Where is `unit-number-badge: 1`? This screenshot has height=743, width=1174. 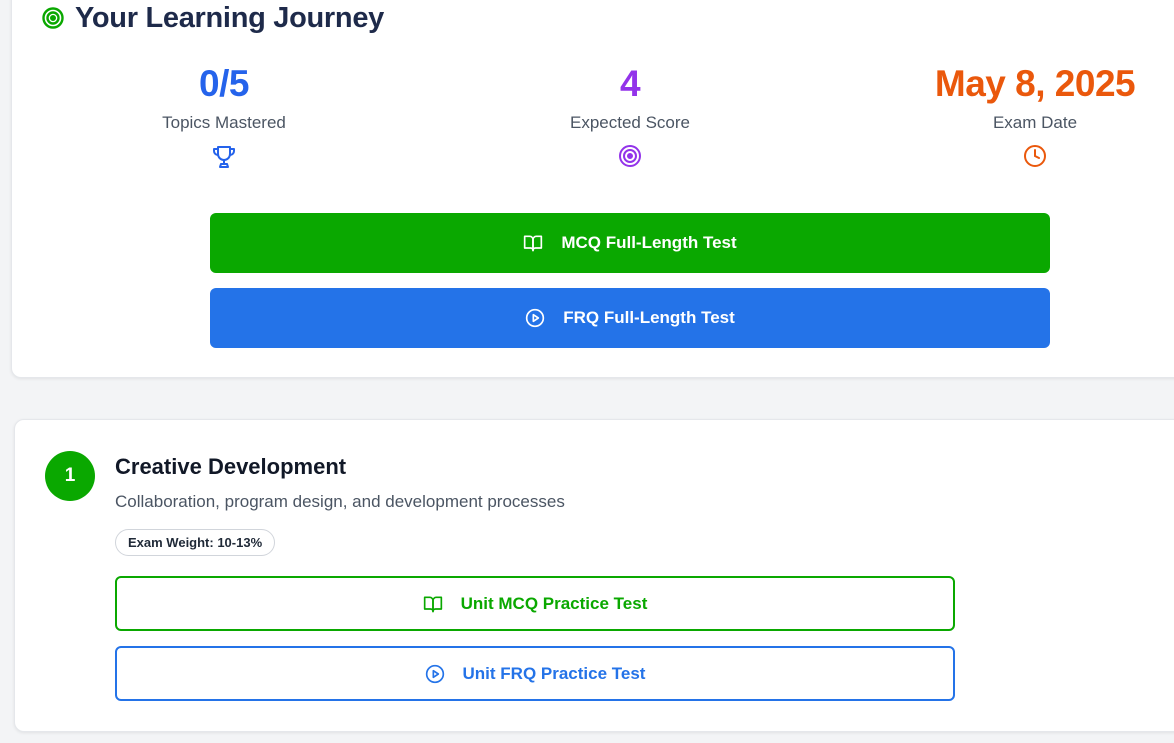 unit-number-badge: 1 is located at coordinates (70, 476).